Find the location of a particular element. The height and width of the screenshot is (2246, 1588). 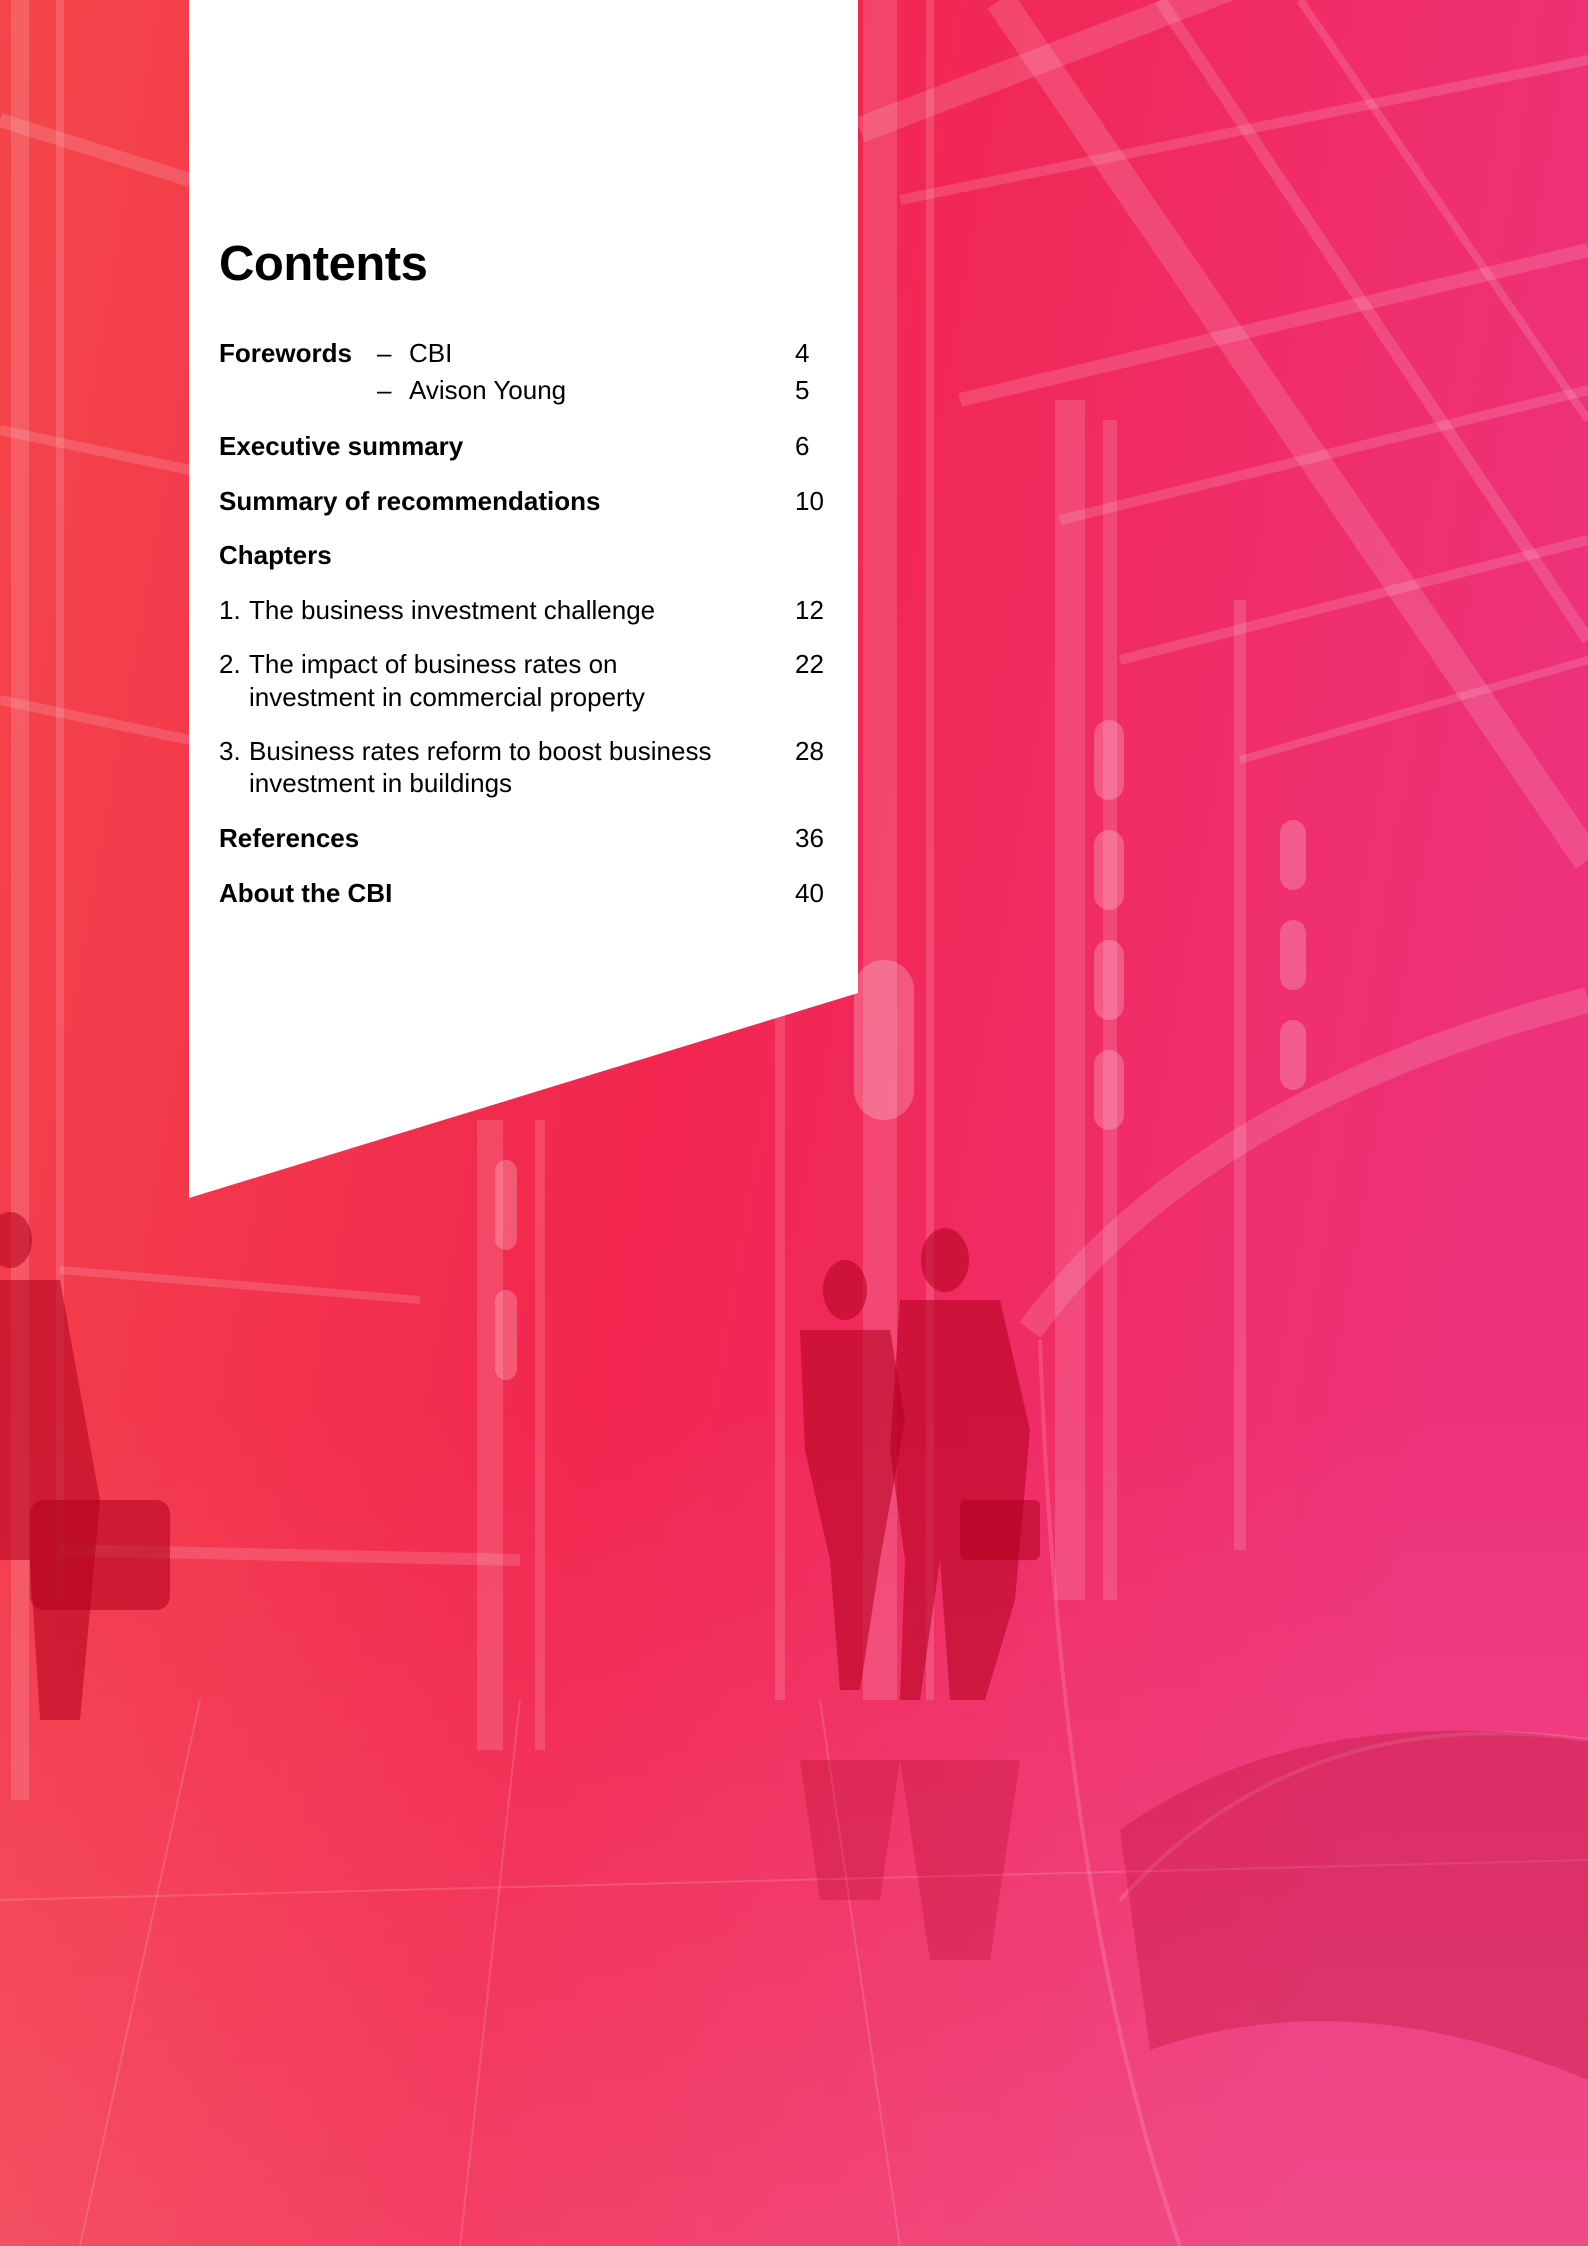

toc-page-number: 5 is located at coordinates (802, 390).